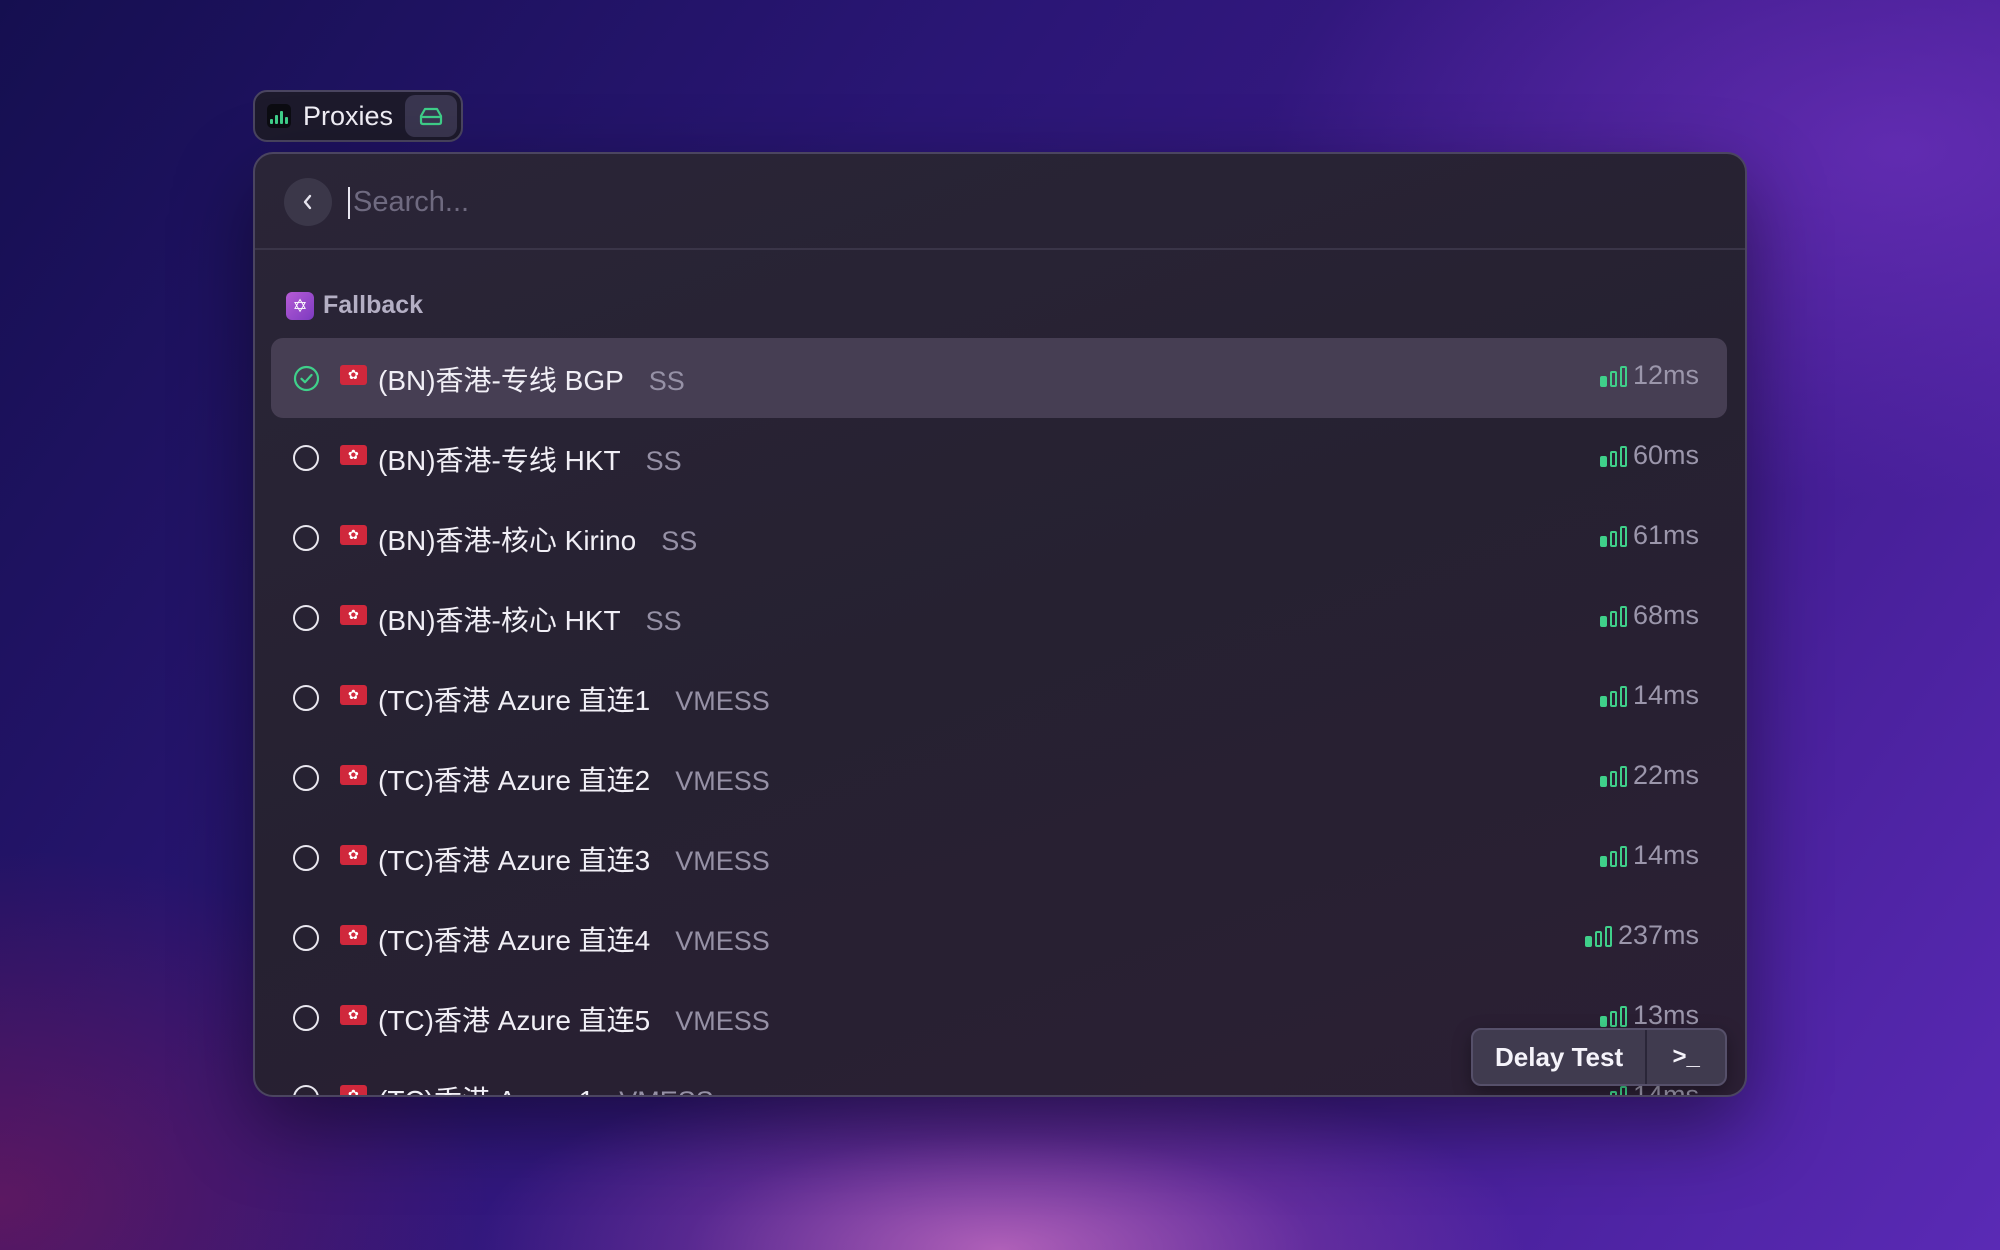 This screenshot has height=1250, width=2000. Describe the element at coordinates (507, 540) in the screenshot. I see `proxy-name-text: (BN)香港-核心 Kirino` at that location.